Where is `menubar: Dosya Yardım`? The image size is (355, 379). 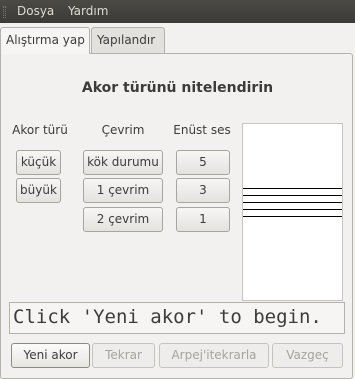 menubar: Dosya Yardım is located at coordinates (177, 11).